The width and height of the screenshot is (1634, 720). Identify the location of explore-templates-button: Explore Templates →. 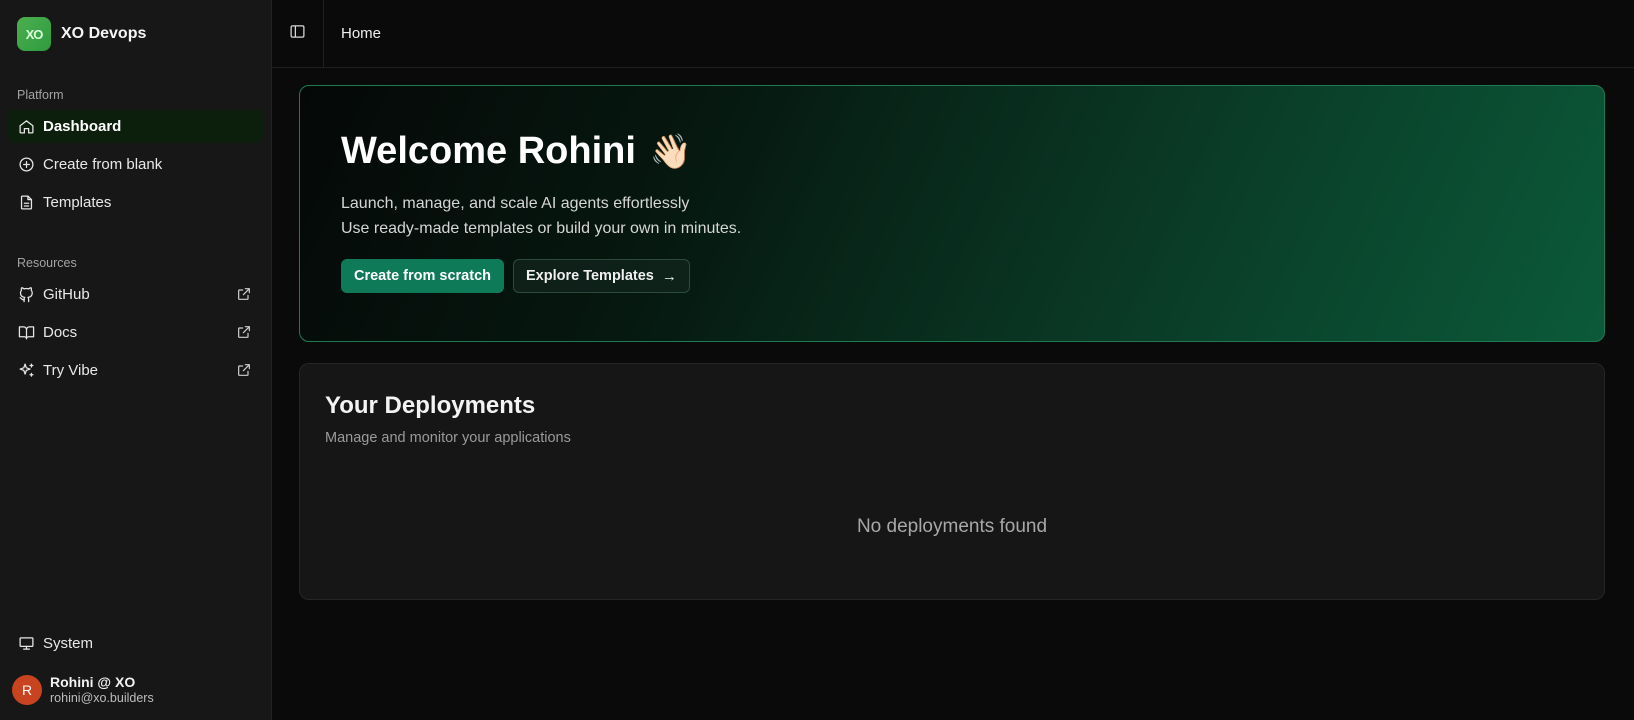
(601, 276).